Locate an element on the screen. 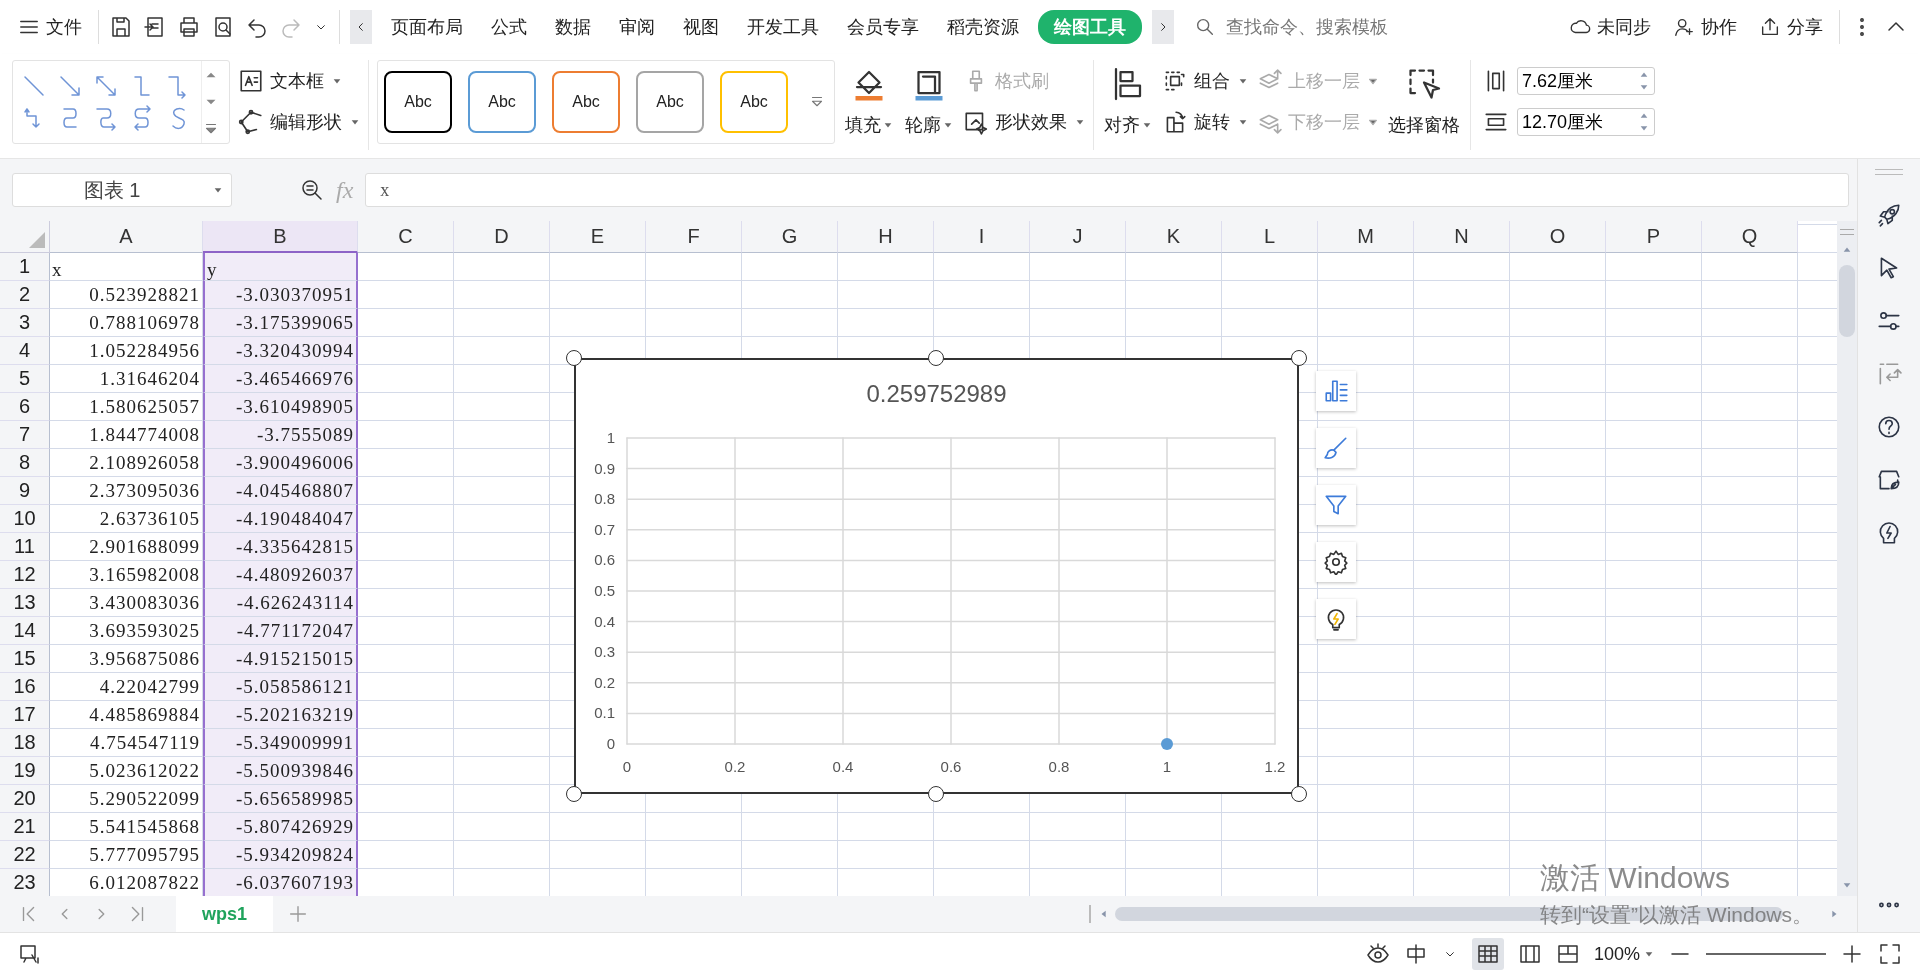  save-icon is located at coordinates (121, 27).